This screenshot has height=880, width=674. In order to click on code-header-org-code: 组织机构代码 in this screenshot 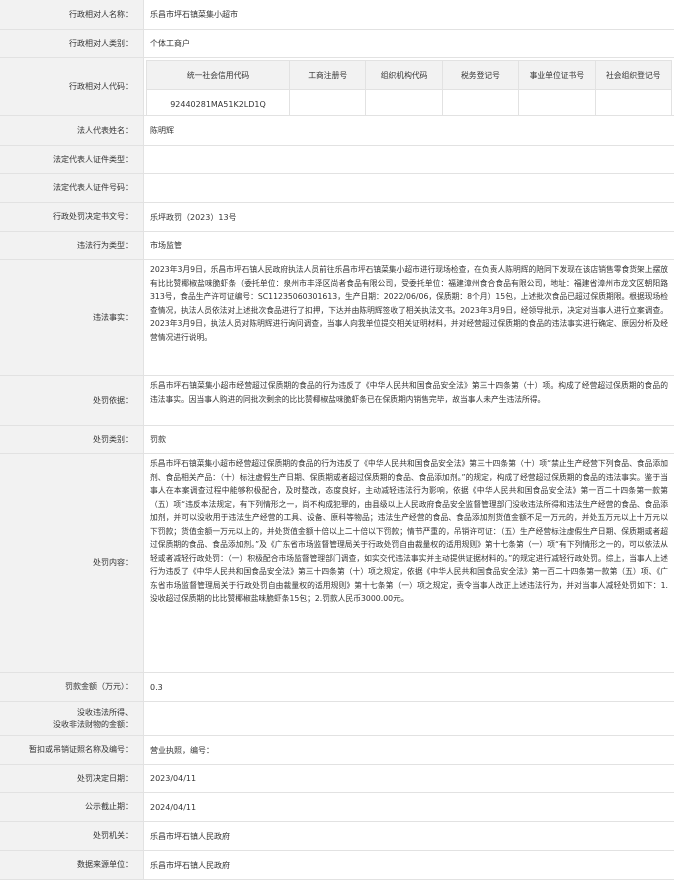, I will do `click(404, 75)`.